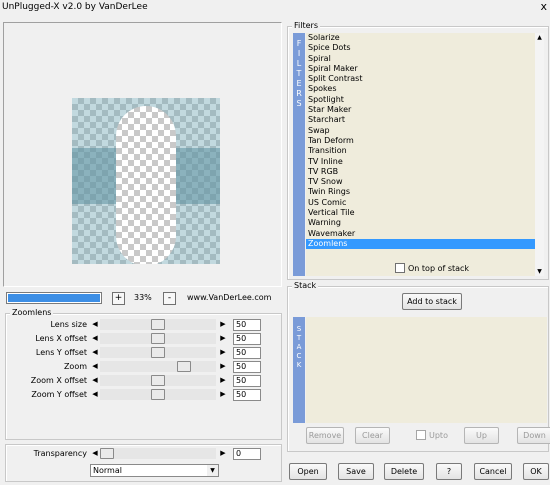 Image resolution: width=550 pixels, height=485 pixels. What do you see at coordinates (372, 435) in the screenshot?
I see `clear-button: Clear` at bounding box center [372, 435].